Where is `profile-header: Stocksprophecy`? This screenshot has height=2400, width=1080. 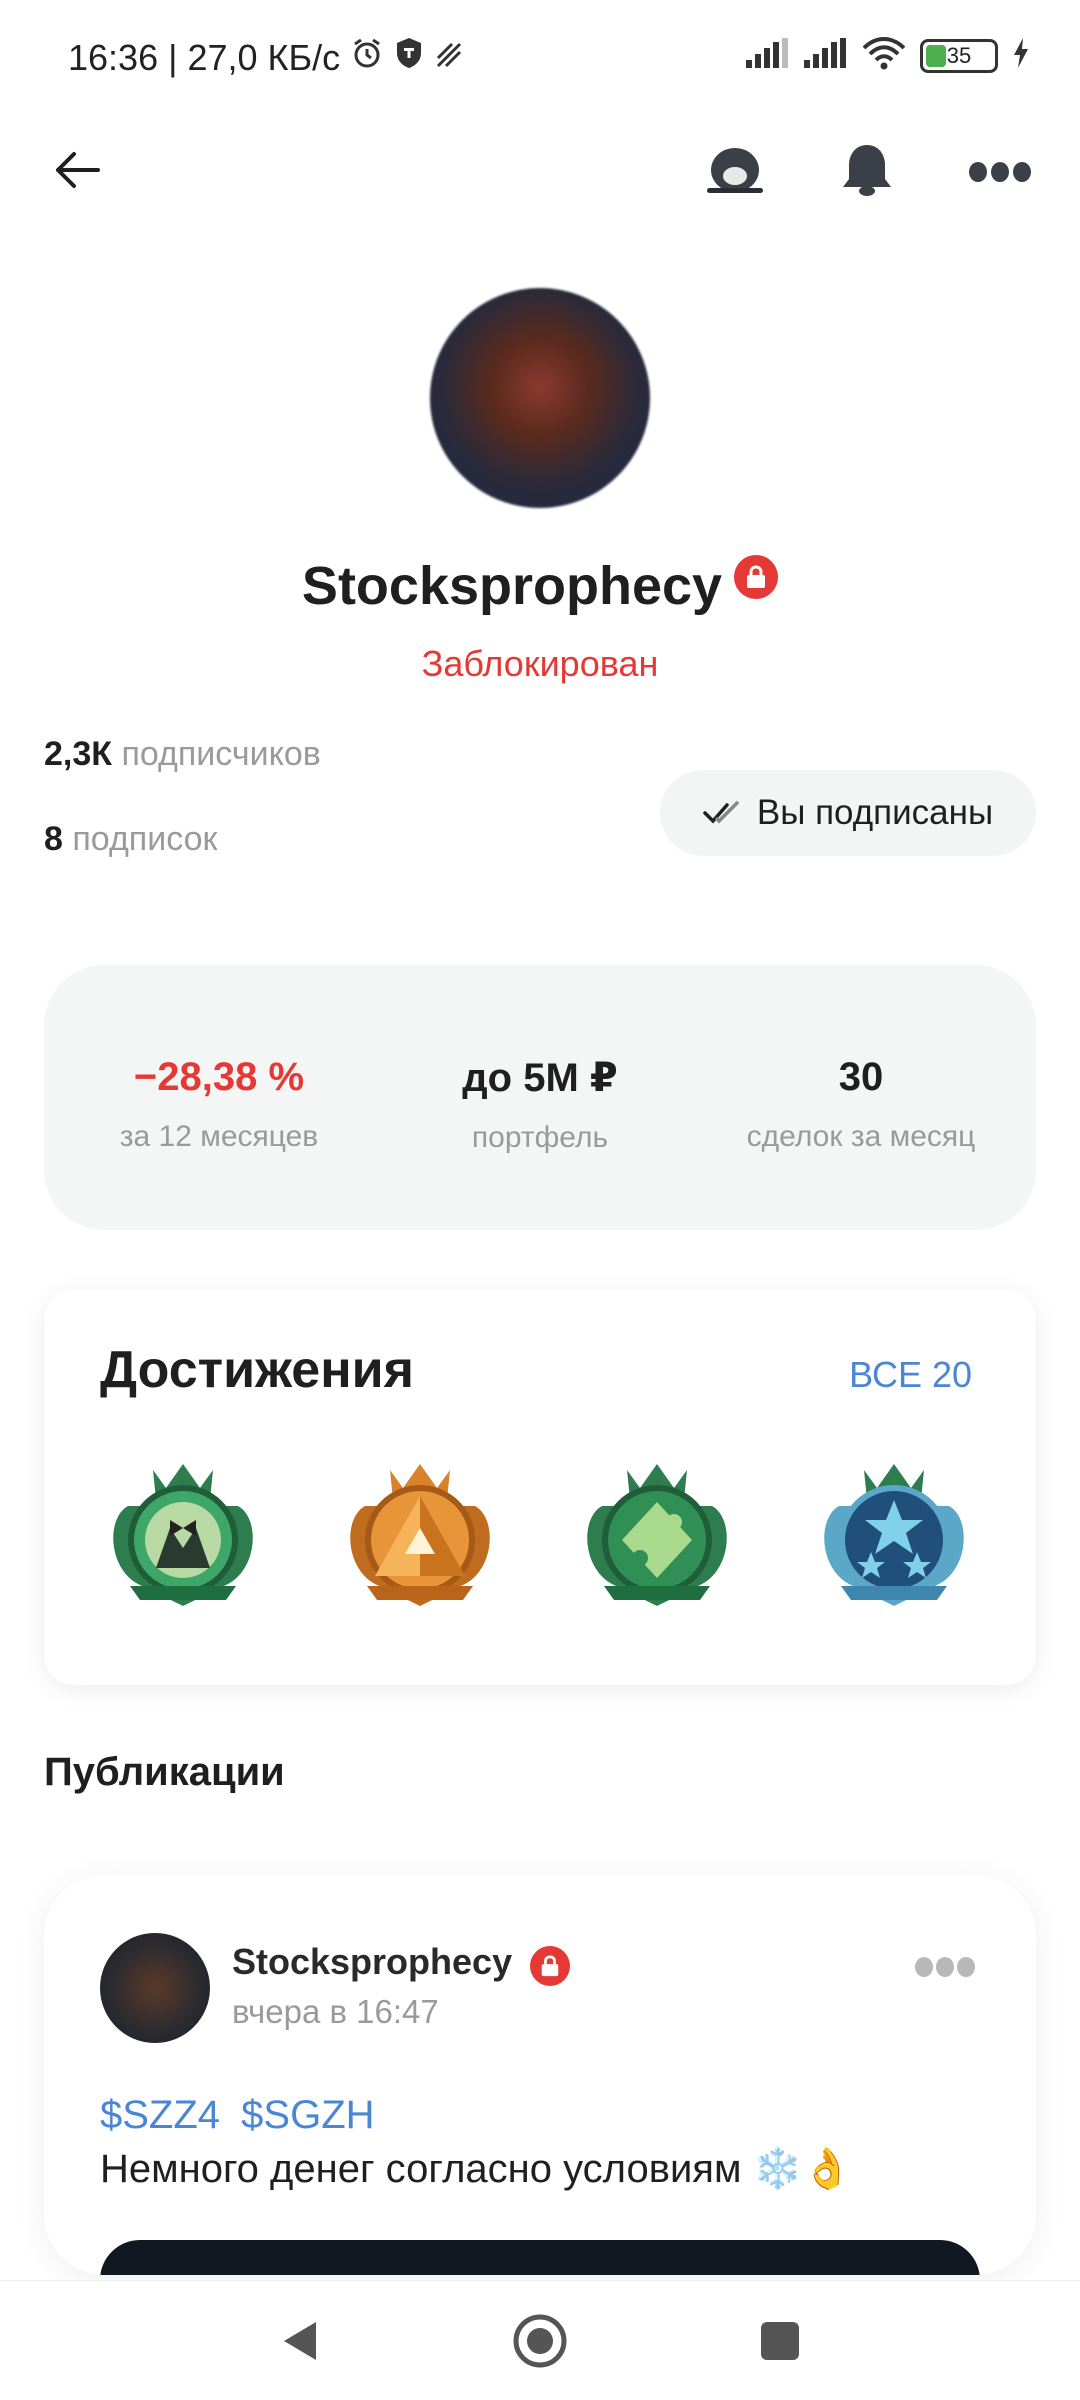
profile-header: Stocksprophecy is located at coordinates (540, 586).